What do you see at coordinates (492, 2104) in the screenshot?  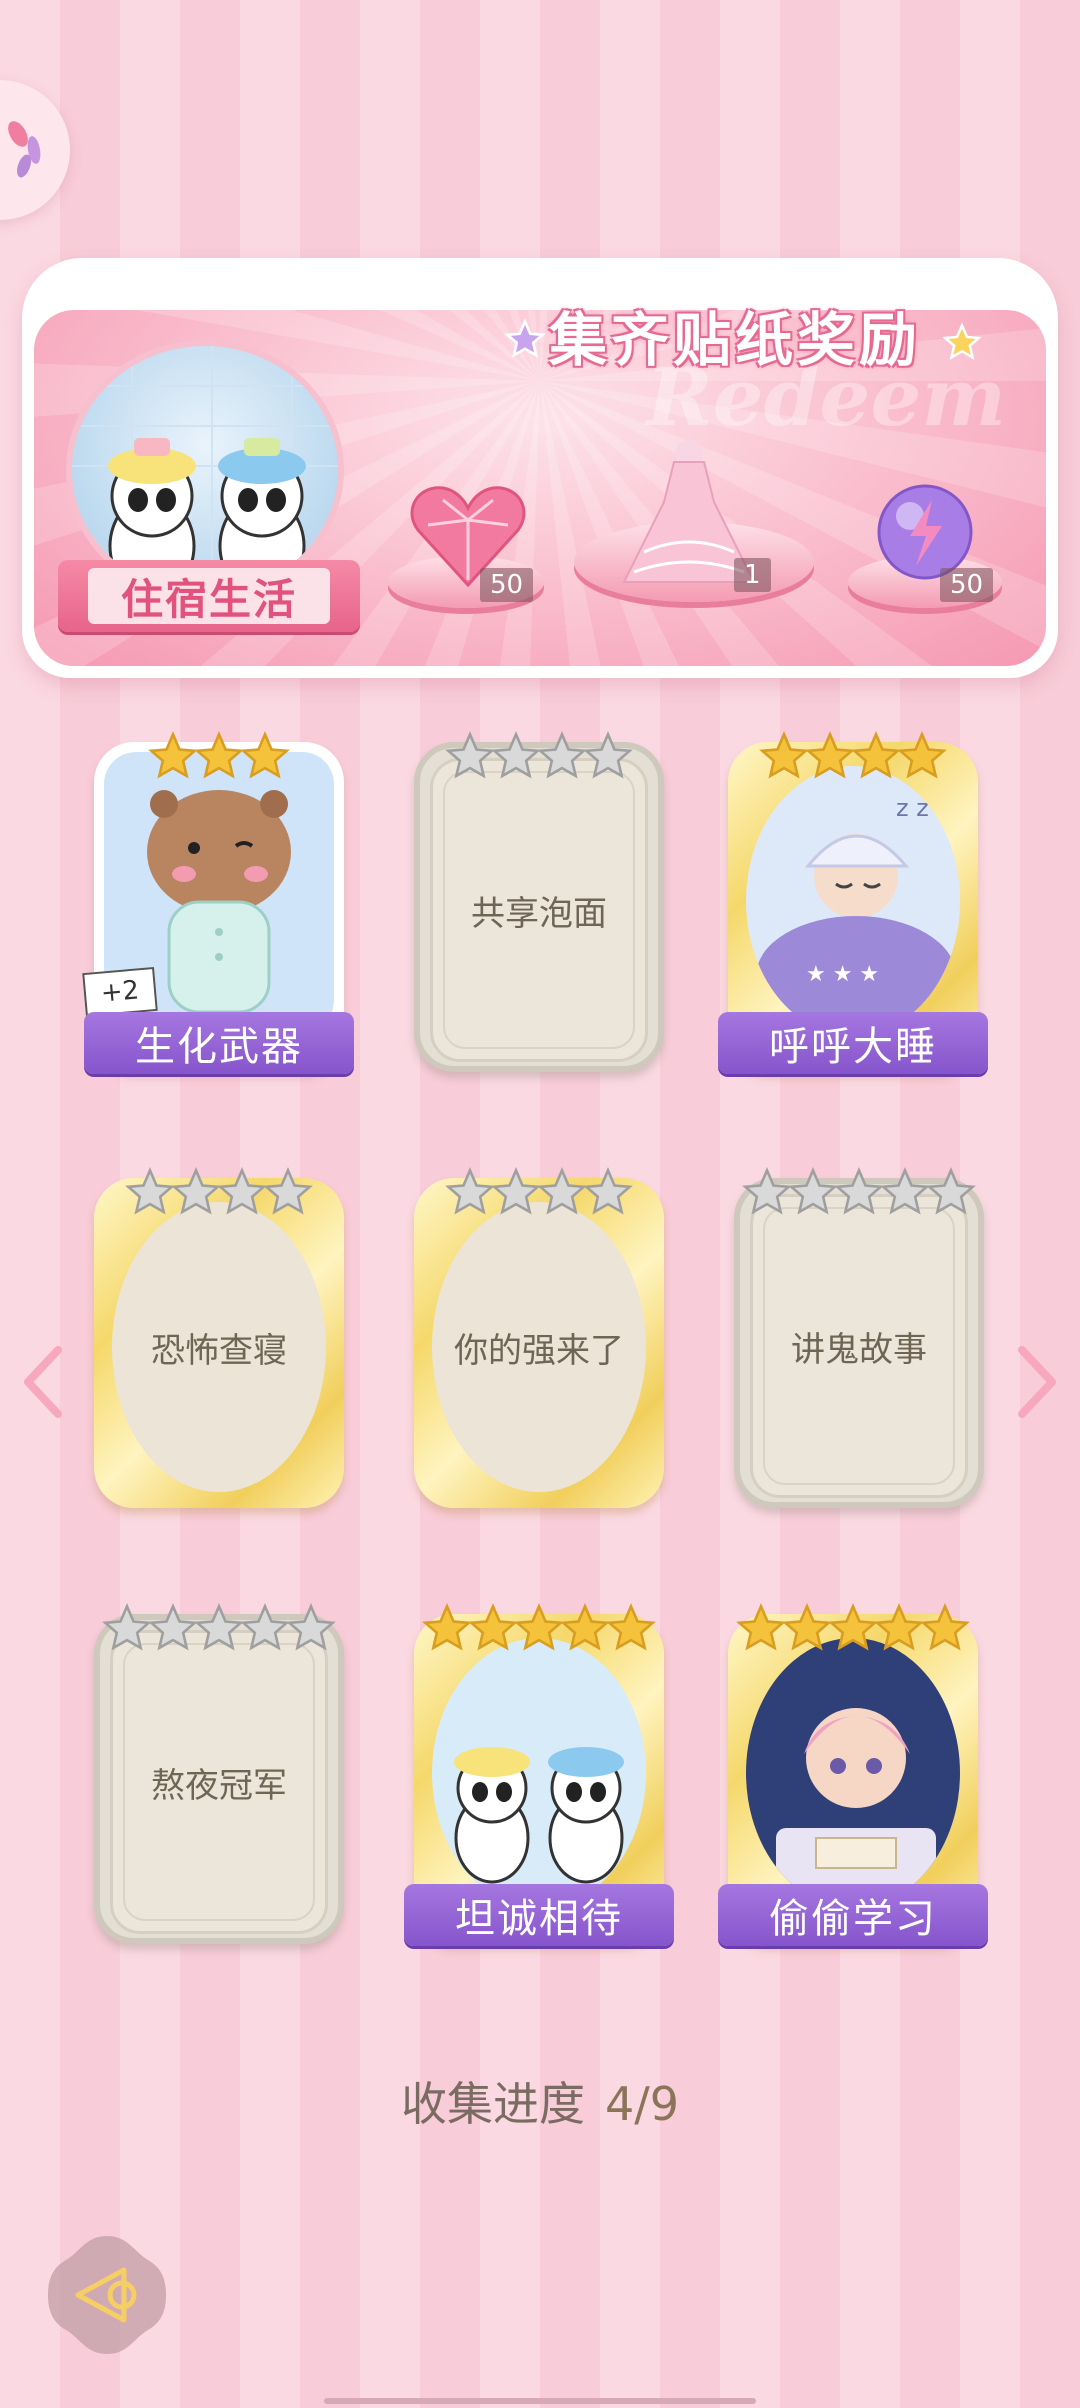 I see `progress-label: 收集进度` at bounding box center [492, 2104].